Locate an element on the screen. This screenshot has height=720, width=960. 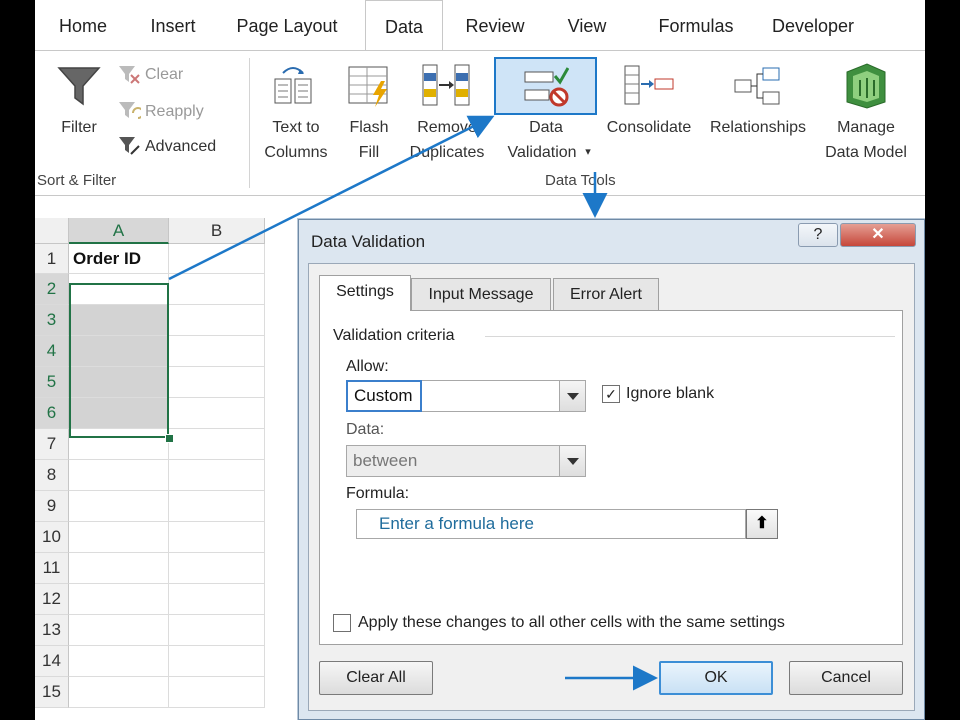
arrow-selection-to-validation is located at coordinates (331, 198).